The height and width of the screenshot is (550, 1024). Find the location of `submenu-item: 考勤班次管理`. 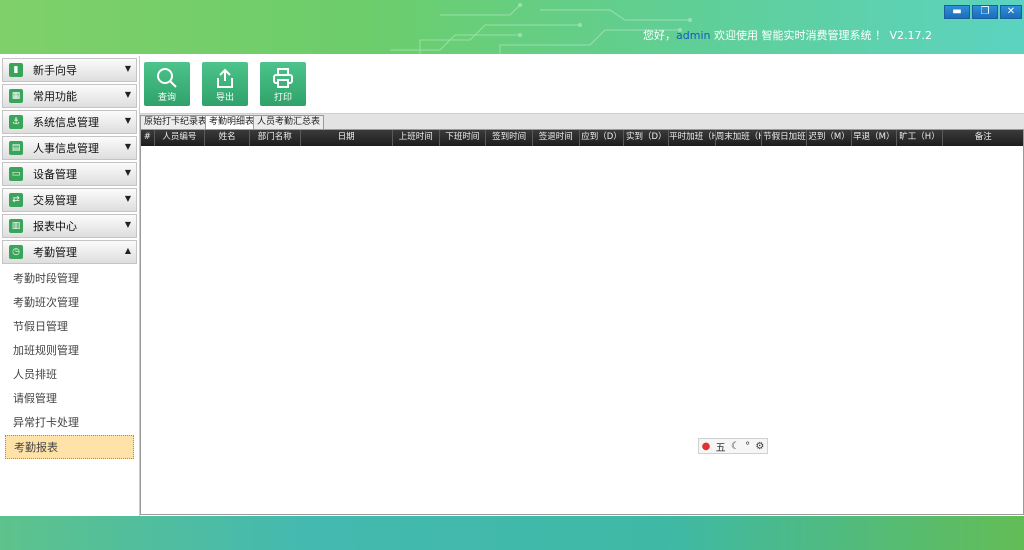

submenu-item: 考勤班次管理 is located at coordinates (69, 303).